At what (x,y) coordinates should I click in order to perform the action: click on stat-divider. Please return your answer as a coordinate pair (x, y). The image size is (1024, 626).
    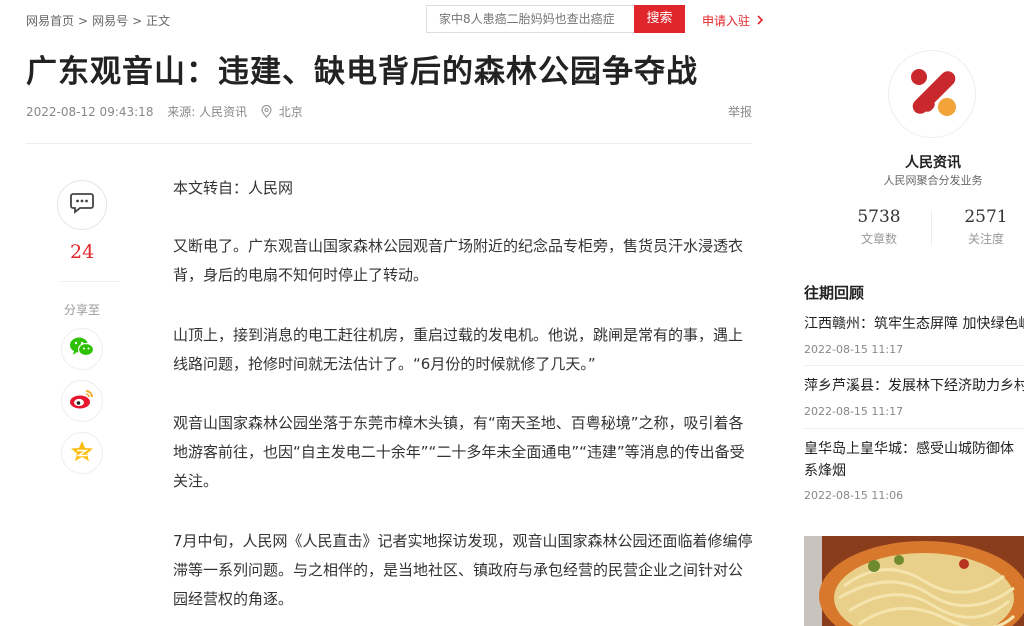
    Looking at the image, I should click on (931, 228).